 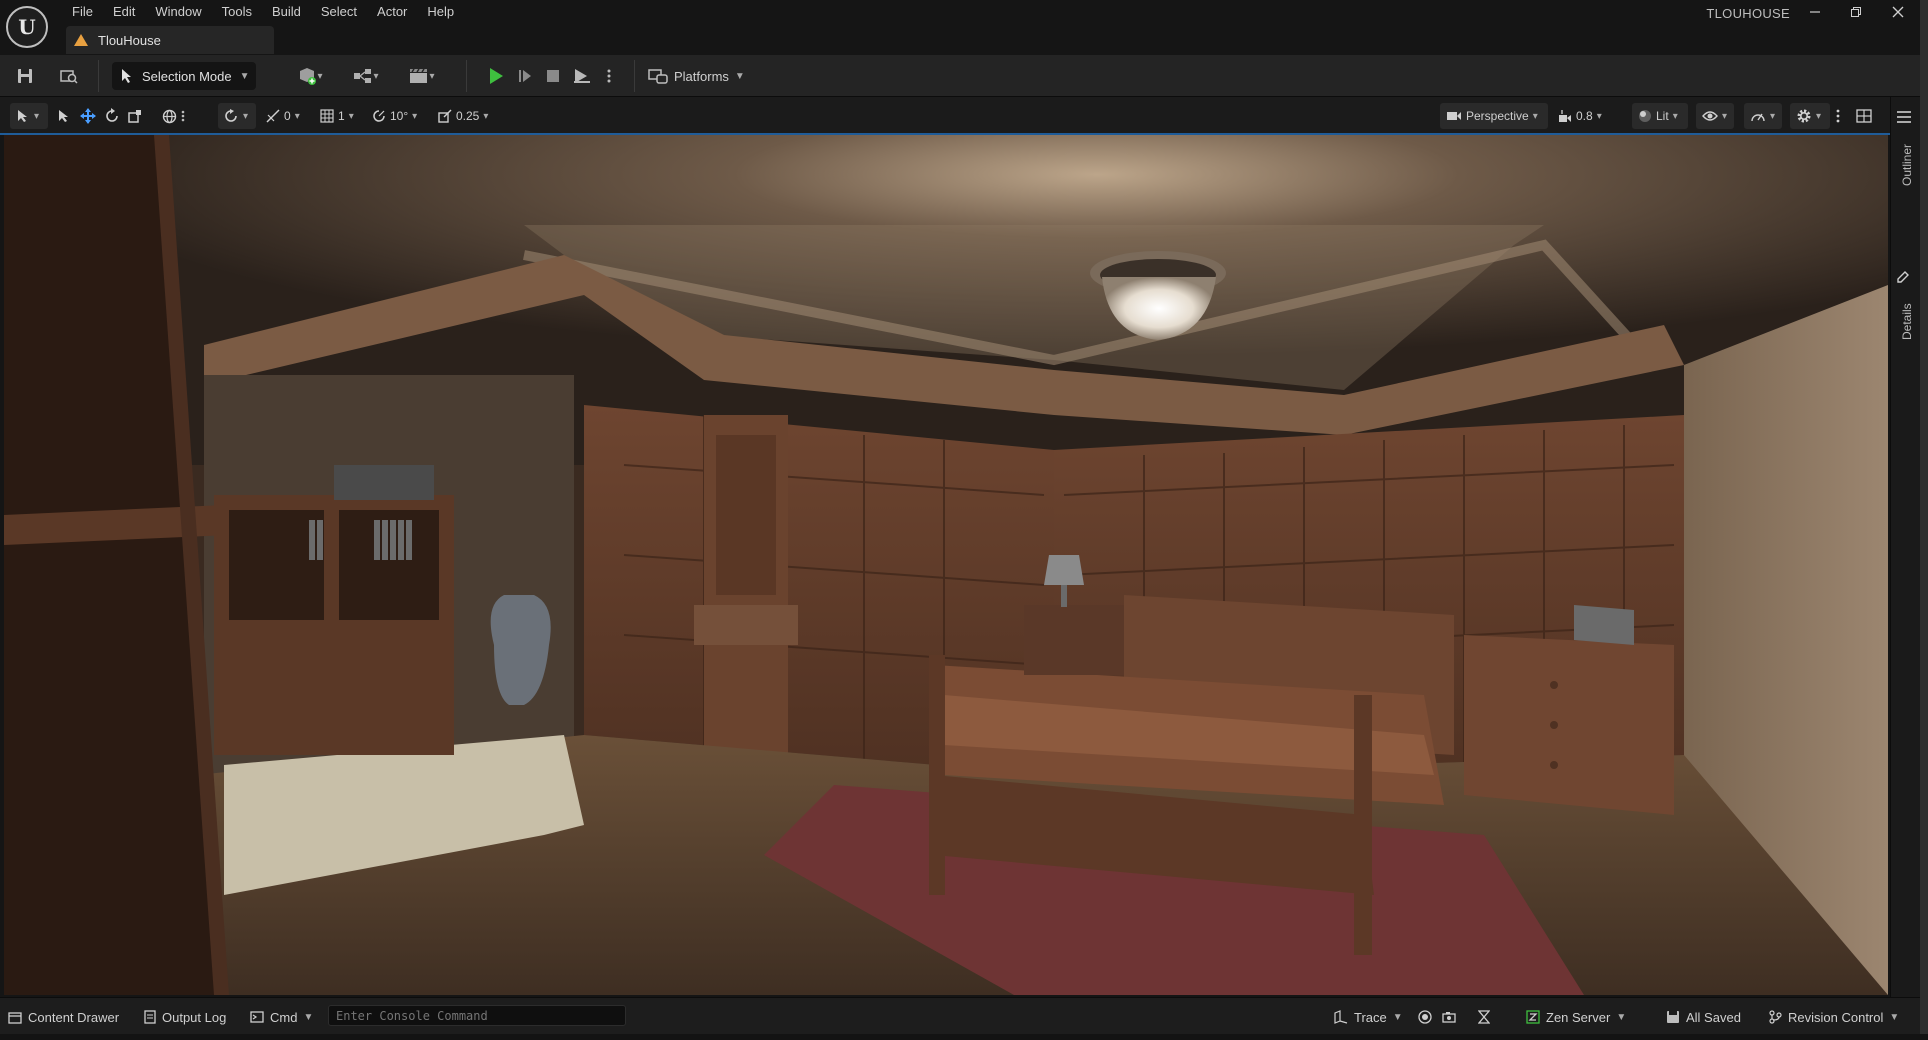 I want to click on menu-actor: Actor, so click(x=392, y=13).